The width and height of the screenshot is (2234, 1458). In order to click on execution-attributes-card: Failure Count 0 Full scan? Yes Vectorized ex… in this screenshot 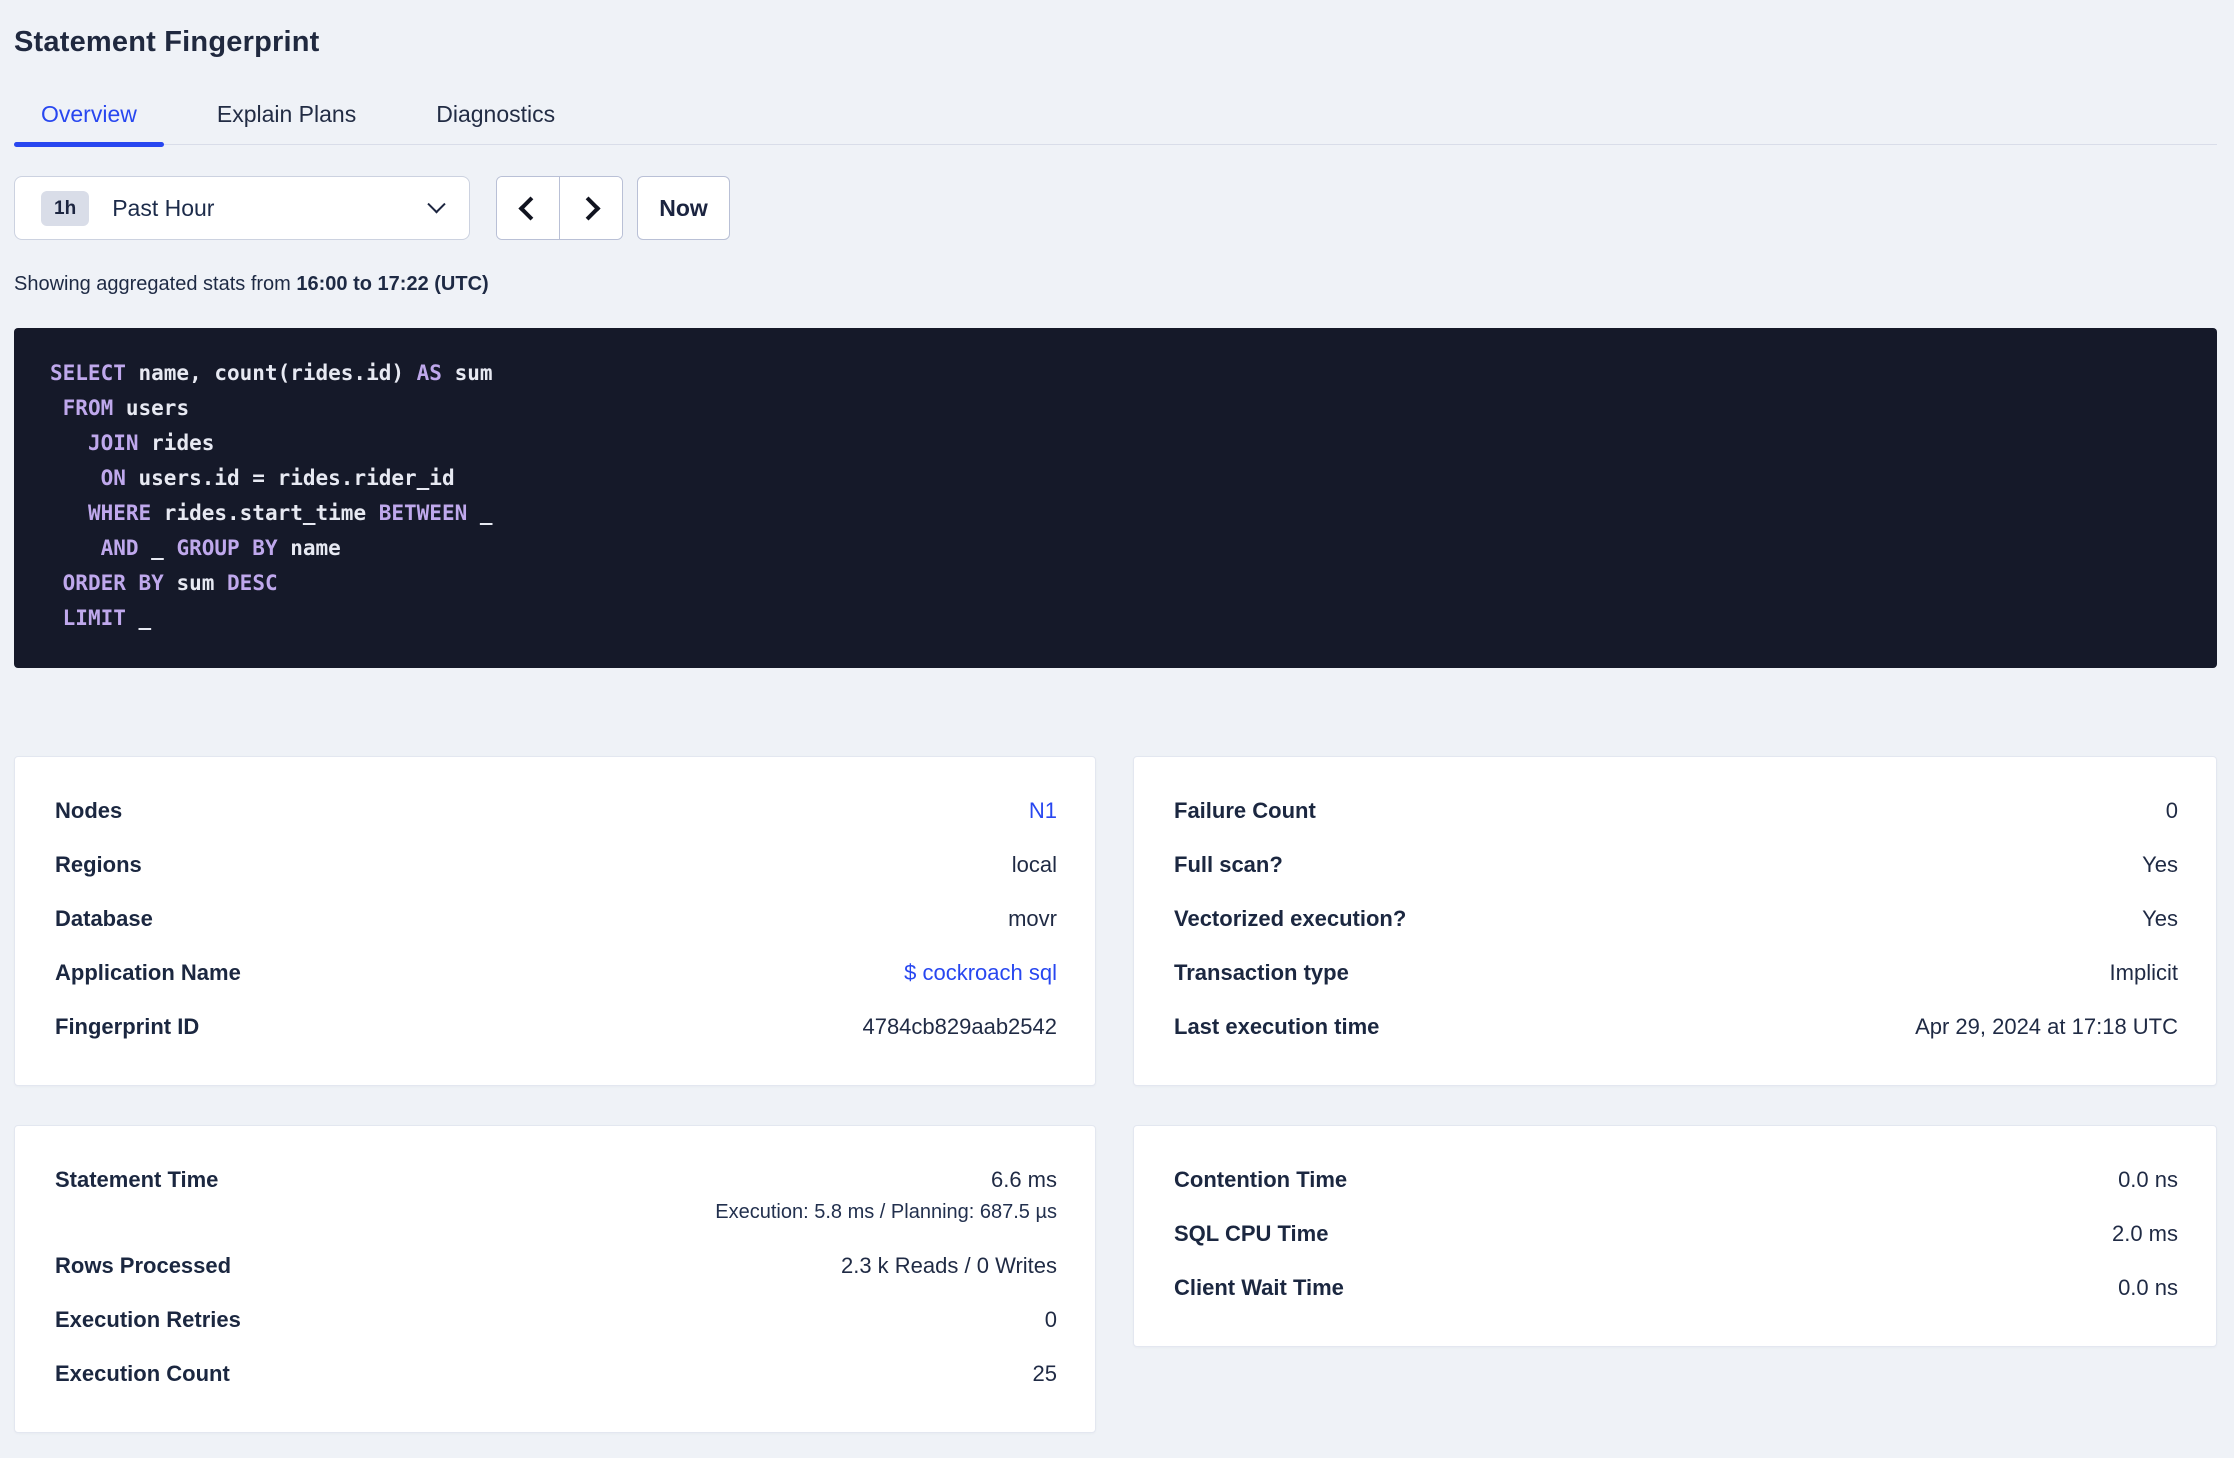, I will do `click(1675, 921)`.